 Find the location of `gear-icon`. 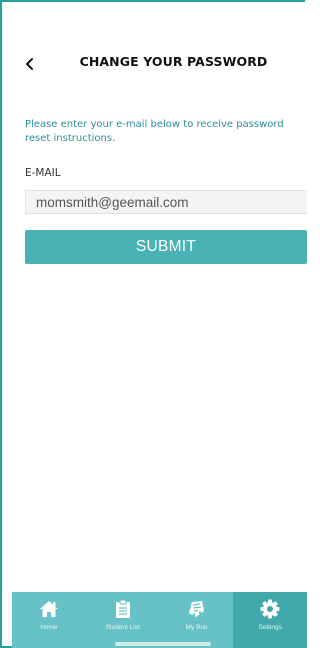

gear-icon is located at coordinates (270, 609).